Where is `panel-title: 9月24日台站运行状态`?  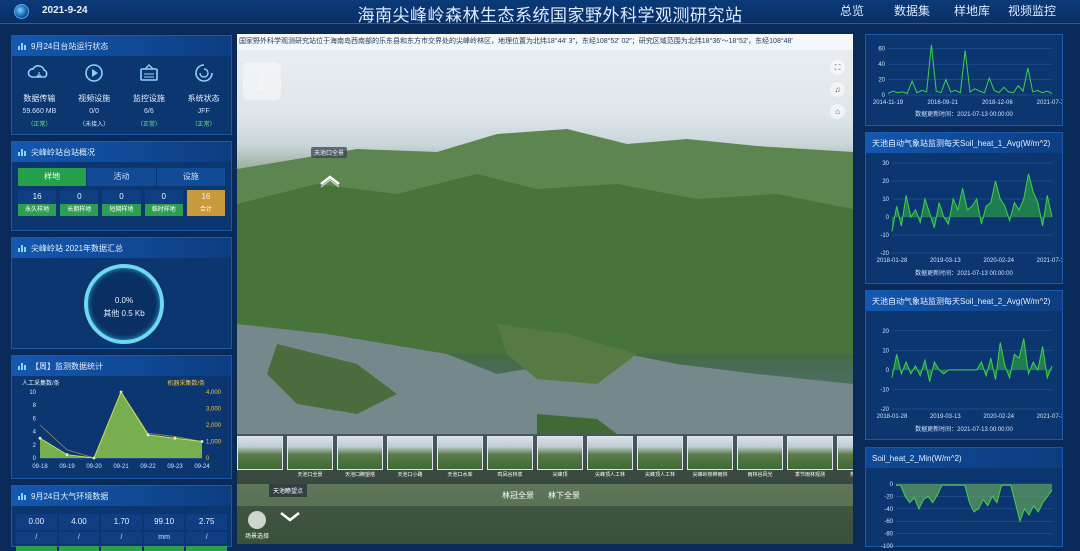 panel-title: 9月24日台站运行状态 is located at coordinates (70, 46).